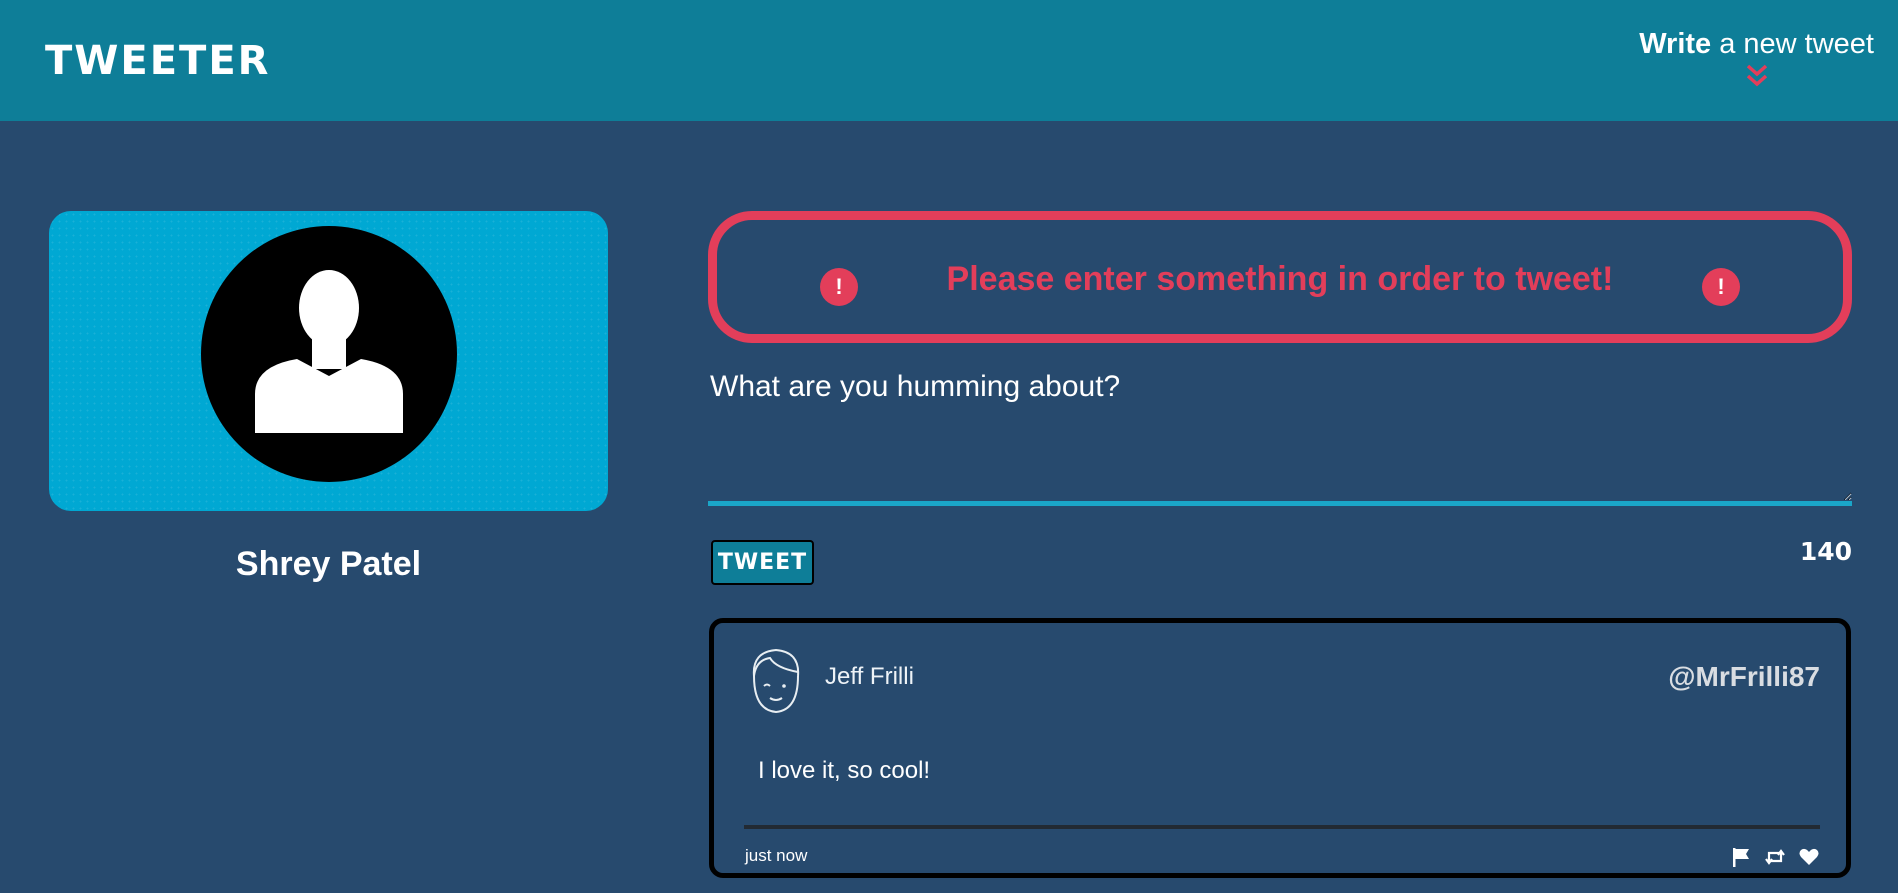  What do you see at coordinates (1825, 551) in the screenshot?
I see `character-counter: 140` at bounding box center [1825, 551].